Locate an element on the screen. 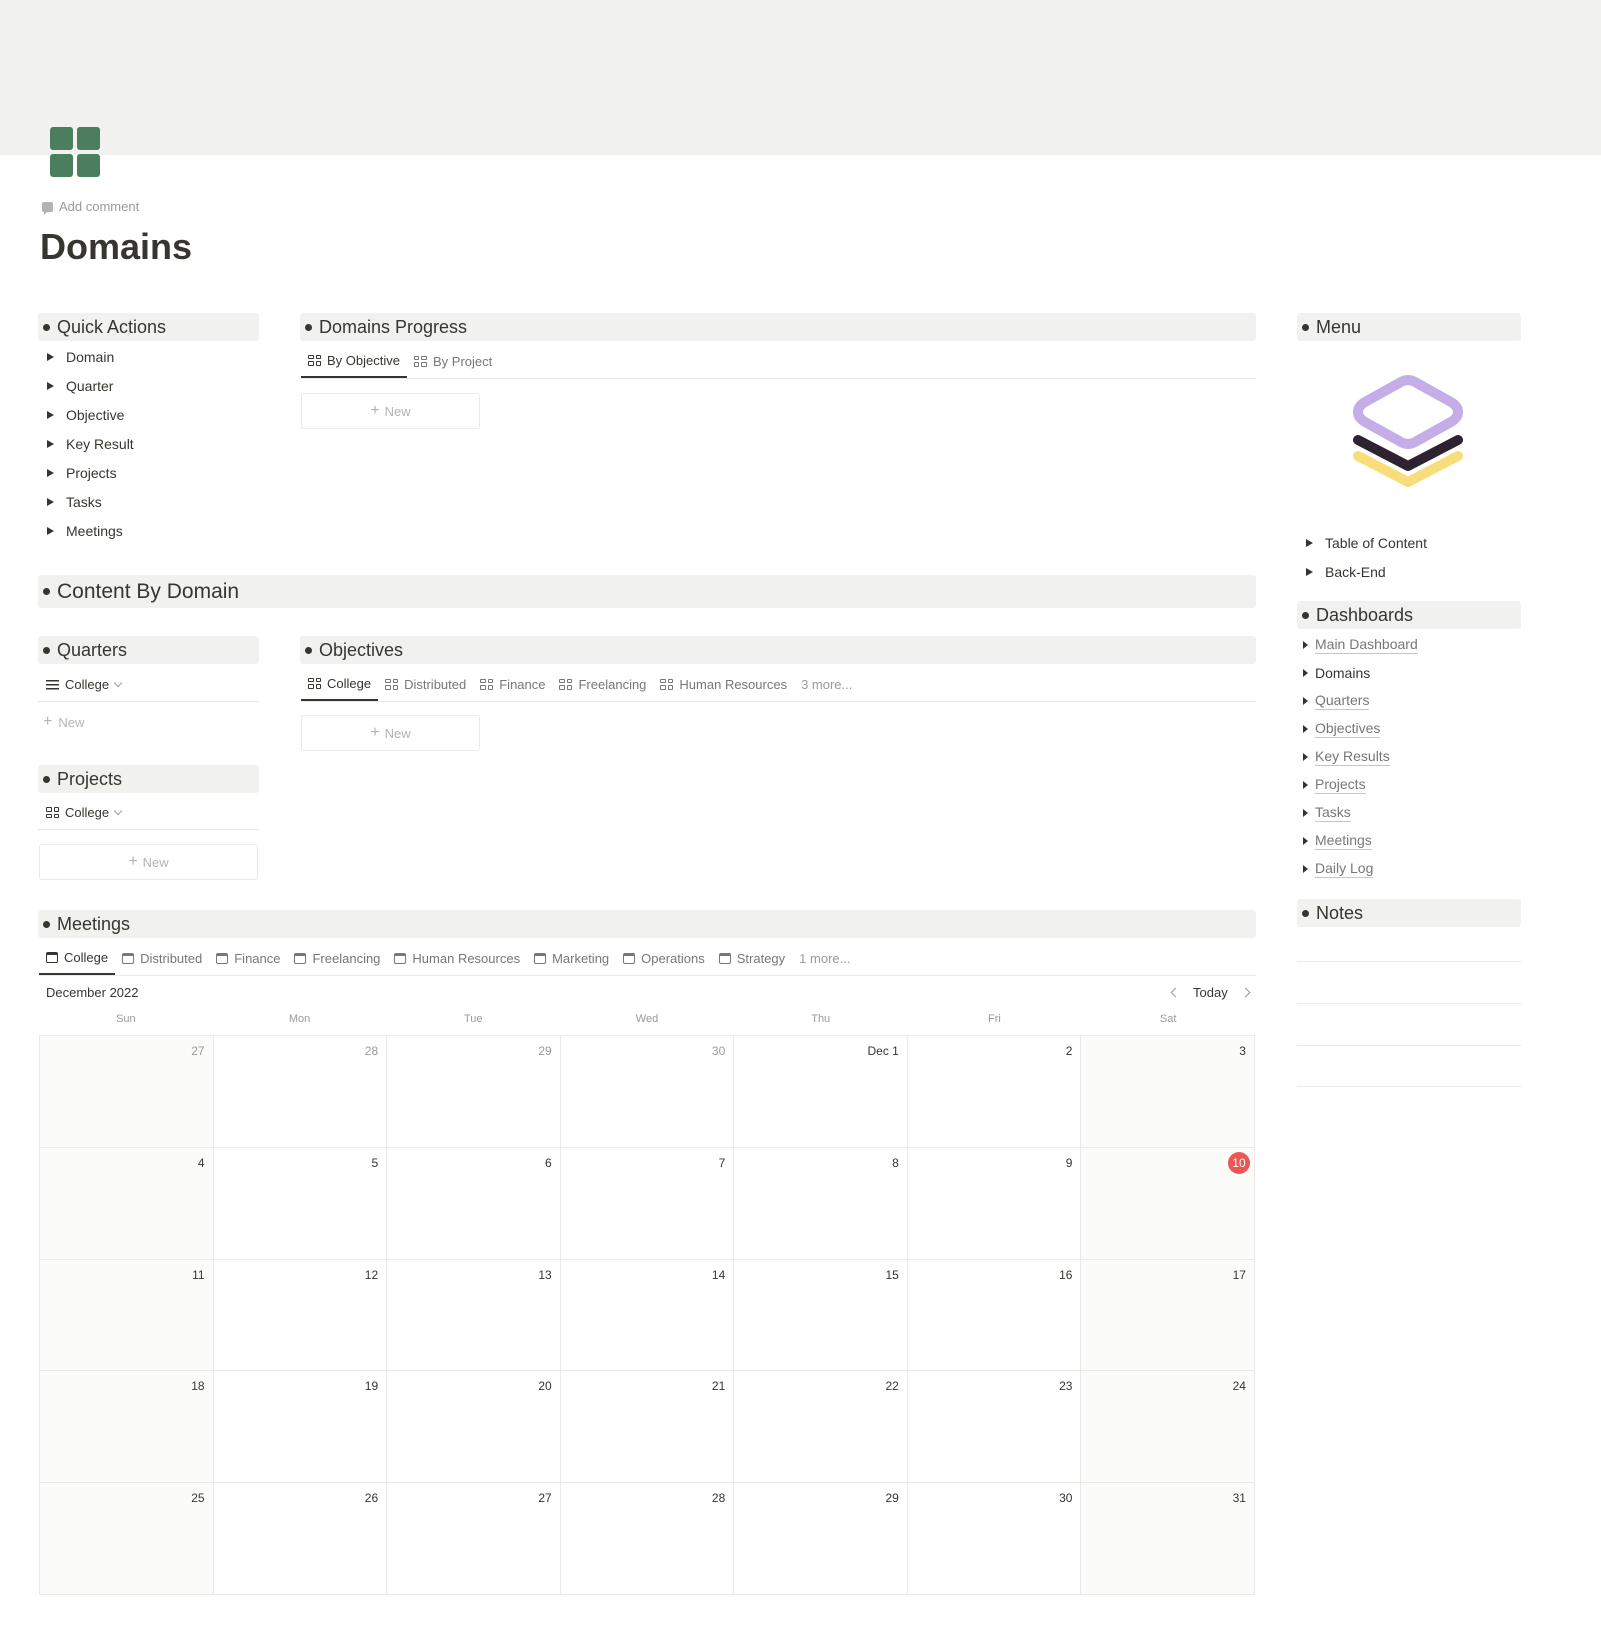 Image resolution: width=1601 pixels, height=1650 pixels. calendar-day-cell: 11 is located at coordinates (127, 1315).